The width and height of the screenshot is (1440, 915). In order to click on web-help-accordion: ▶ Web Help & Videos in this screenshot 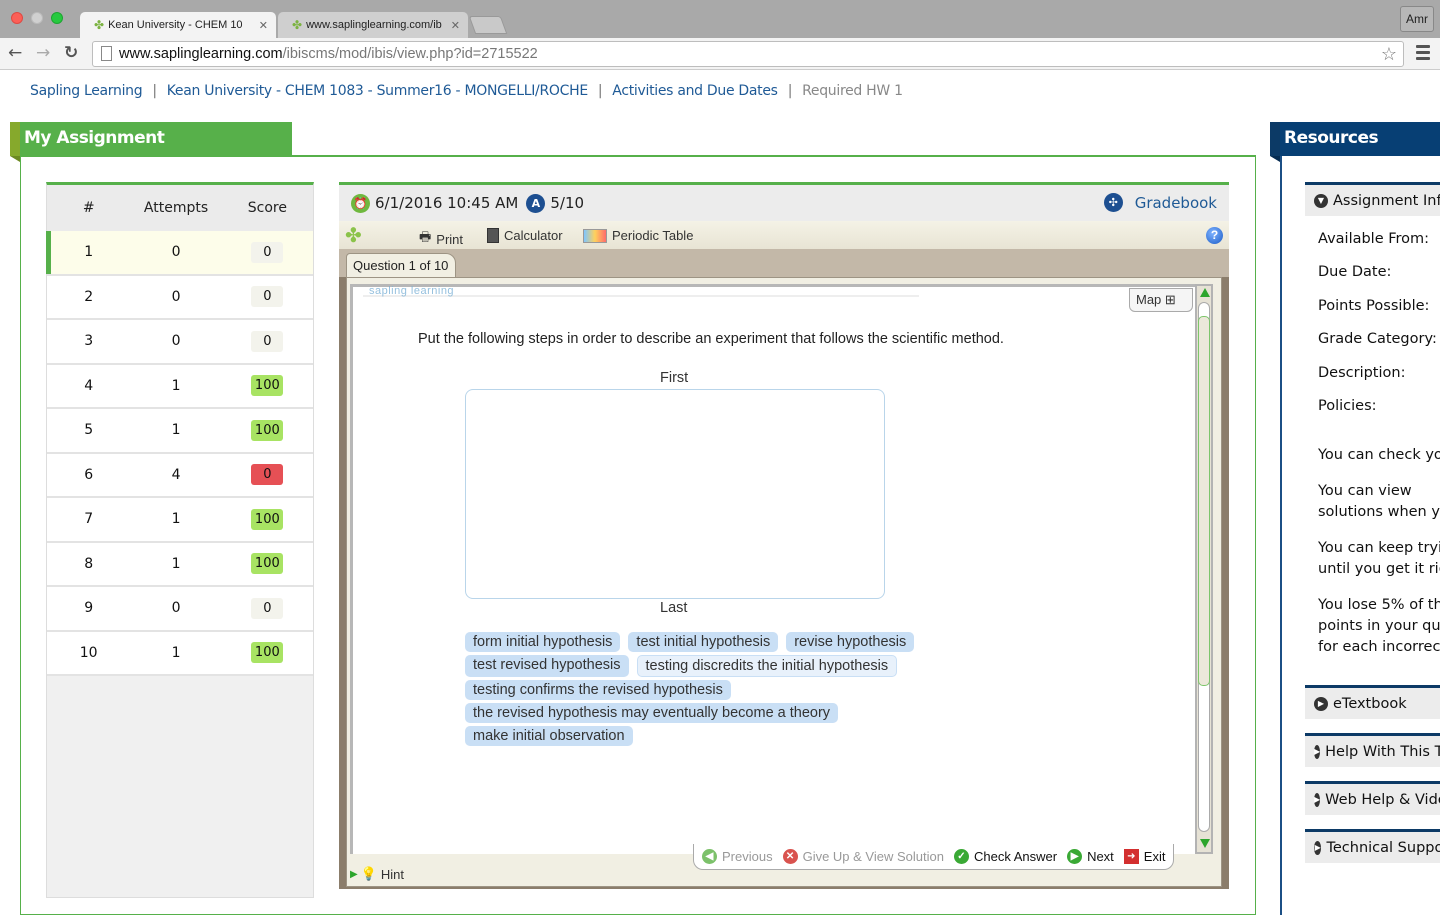, I will do `click(1372, 798)`.